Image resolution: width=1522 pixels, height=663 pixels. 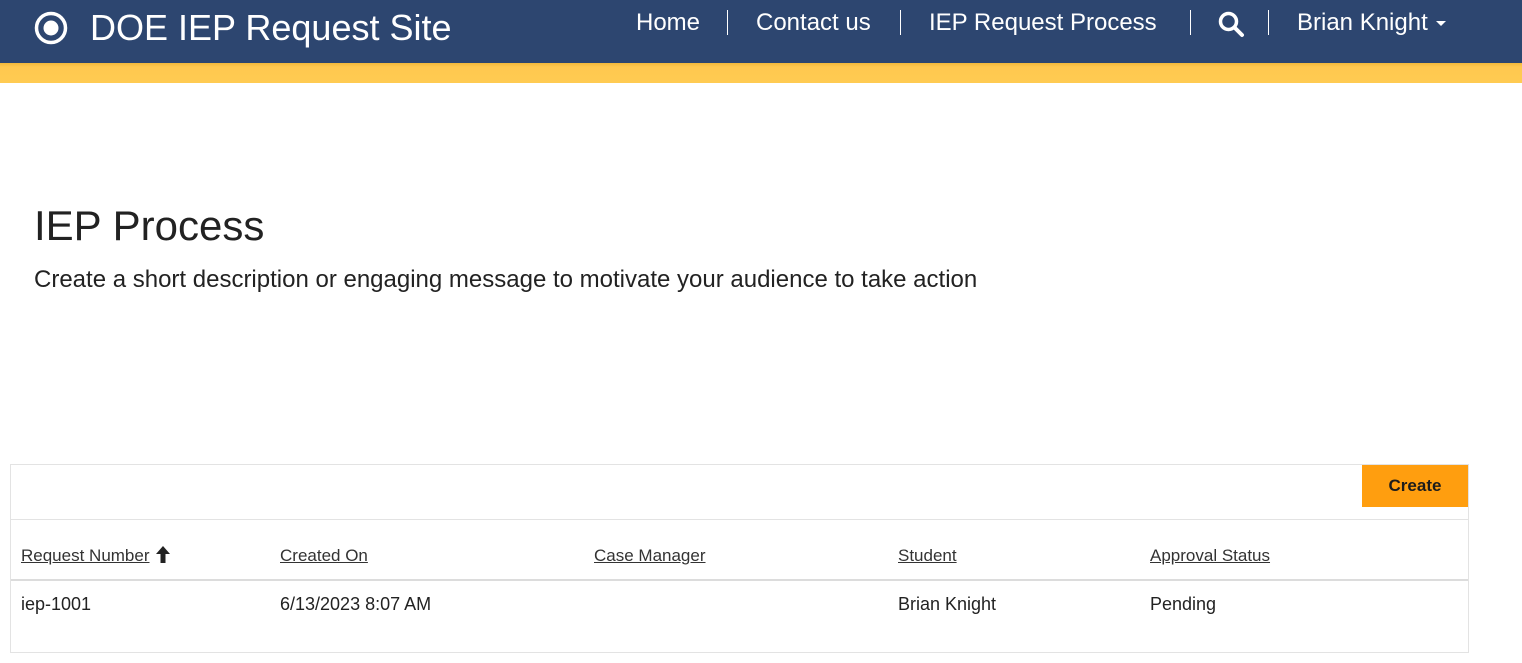 I want to click on cell-created-on: 6/13/2023 8:07 AM, so click(x=356, y=604).